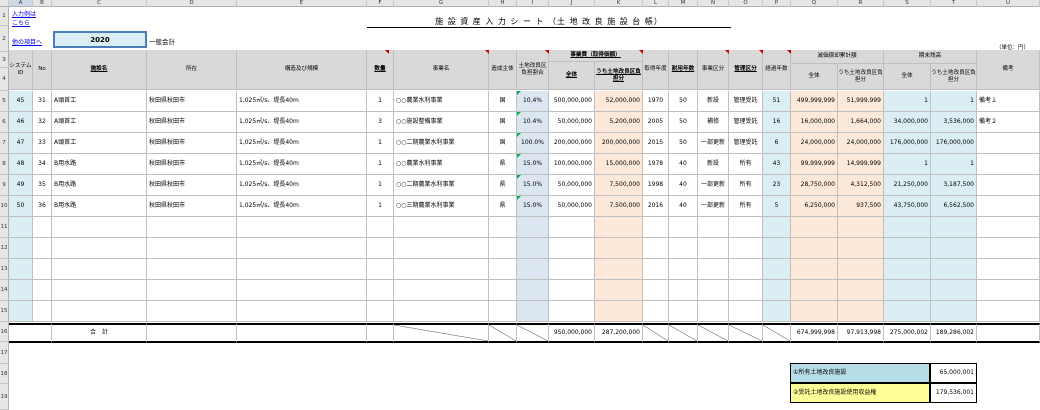  Describe the element at coordinates (533, 101) in the screenshot. I see `cell-ratio: 10.4%` at that location.